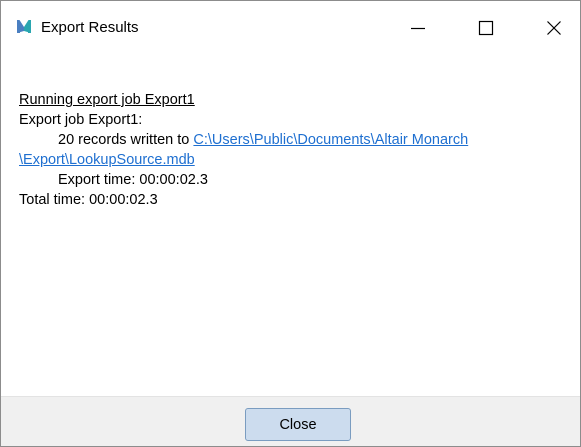 The width and height of the screenshot is (581, 447). What do you see at coordinates (126, 140) in the screenshot?
I see `records-text: 20 records written to` at bounding box center [126, 140].